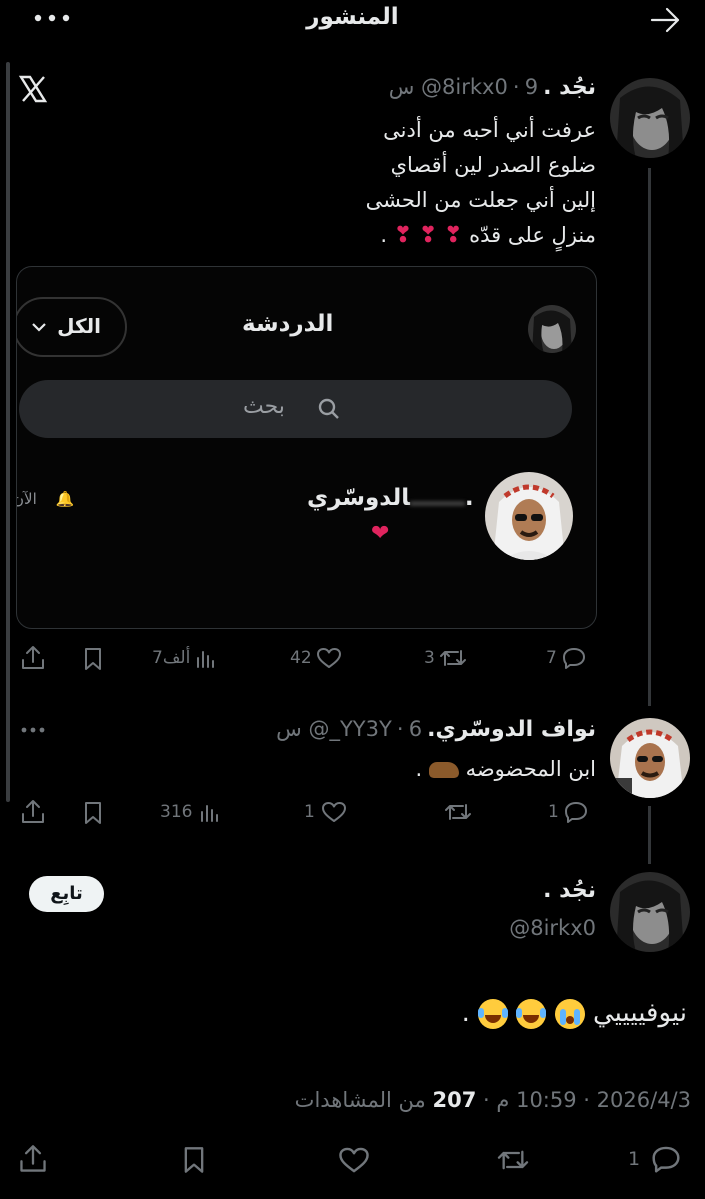 This screenshot has height=1199, width=705. Describe the element at coordinates (352, 17) in the screenshot. I see `page-title: المنشور` at that location.